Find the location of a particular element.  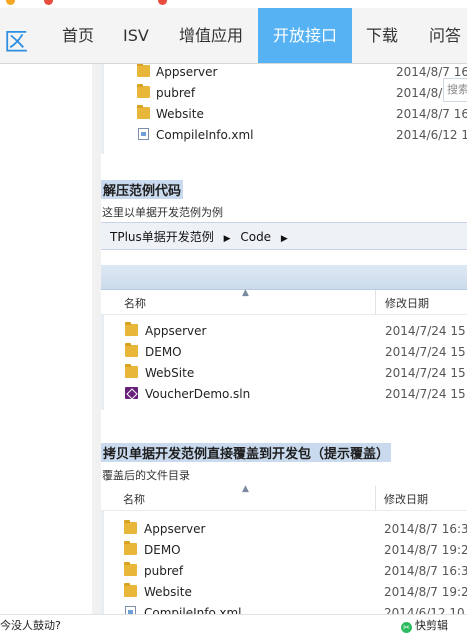

section-subtext: 覆盖后的文件目录 is located at coordinates (146, 475).